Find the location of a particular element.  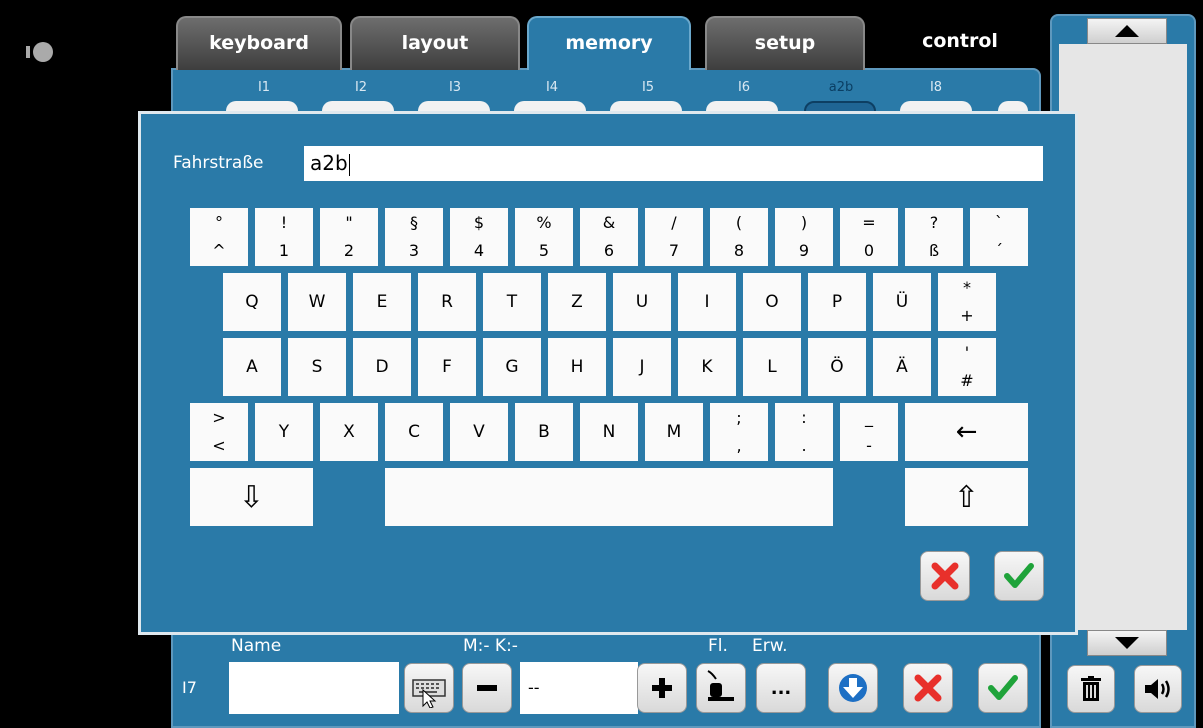

keyboard-key: R is located at coordinates (447, 302).